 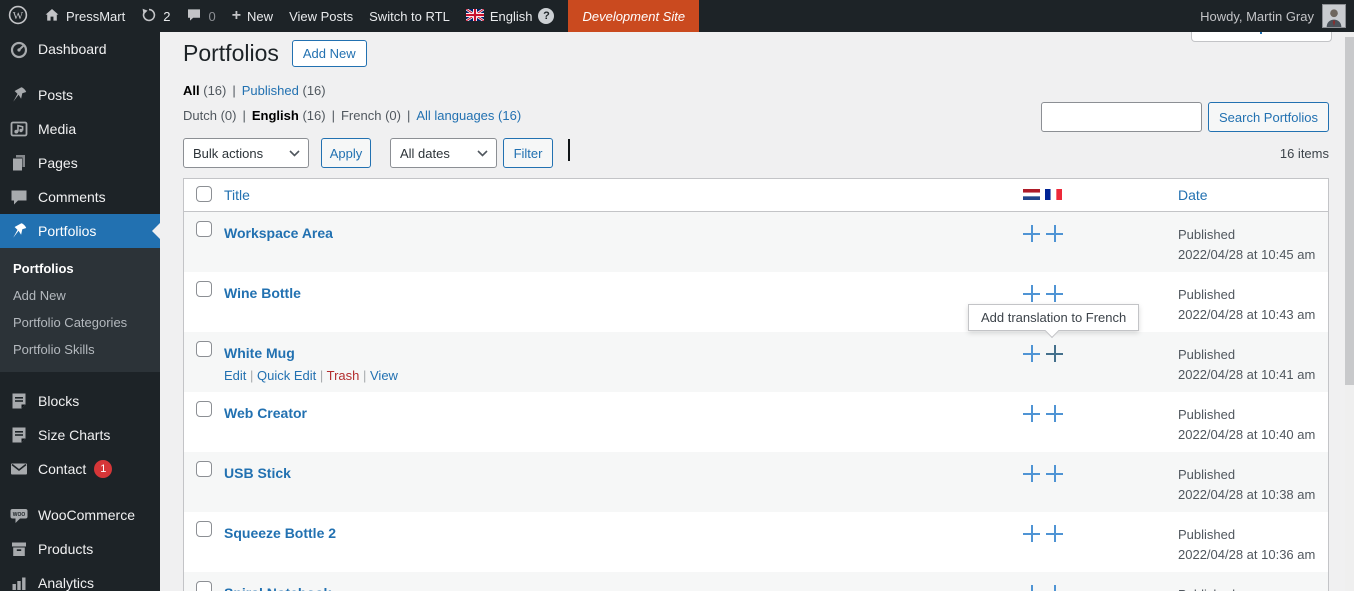 What do you see at coordinates (384, 375) in the screenshot?
I see `row-action-view: View` at bounding box center [384, 375].